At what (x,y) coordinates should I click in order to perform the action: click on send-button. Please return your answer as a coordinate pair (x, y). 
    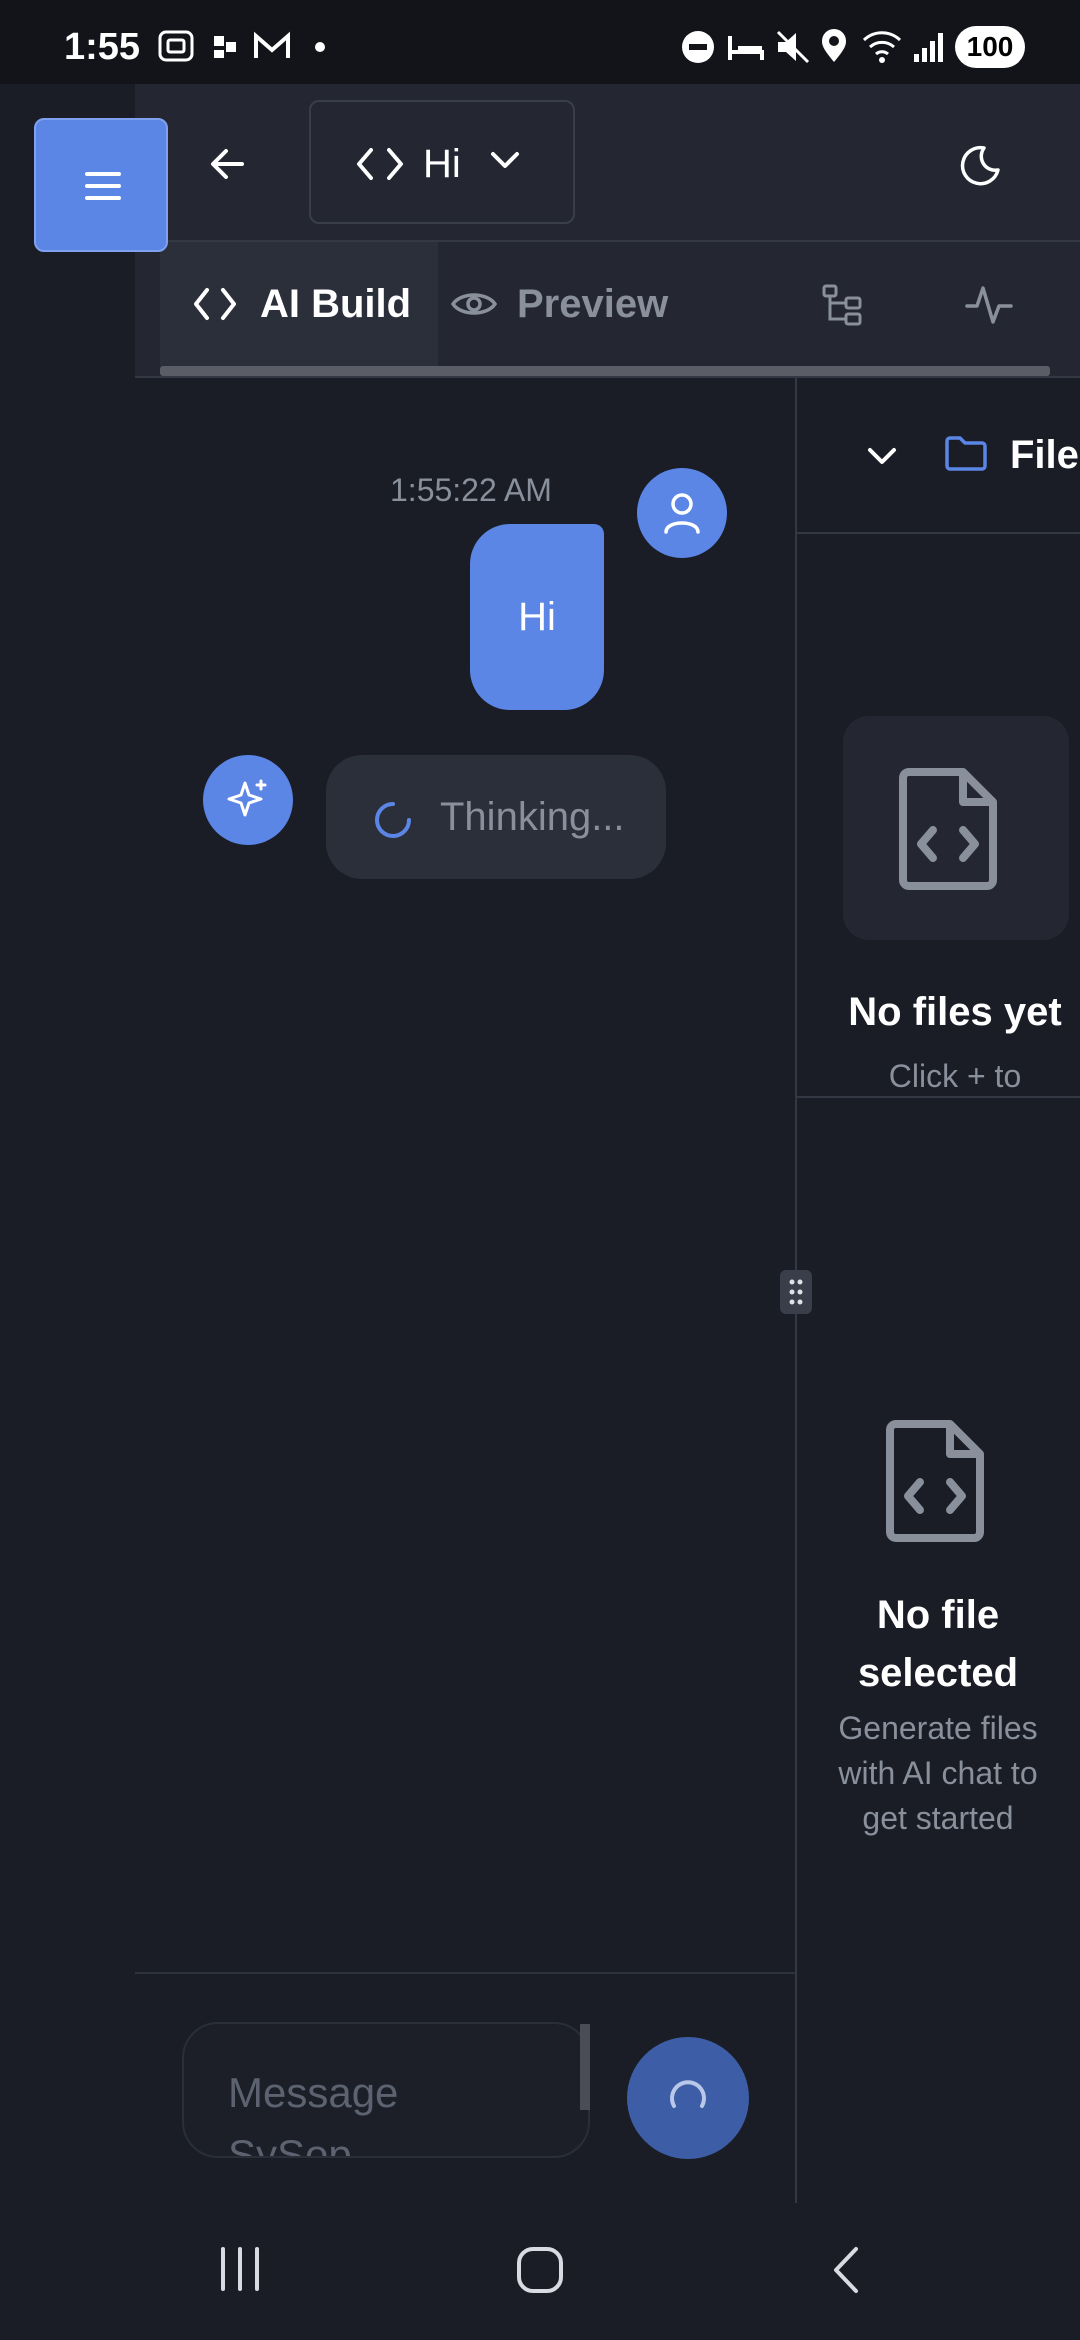
    Looking at the image, I should click on (688, 2098).